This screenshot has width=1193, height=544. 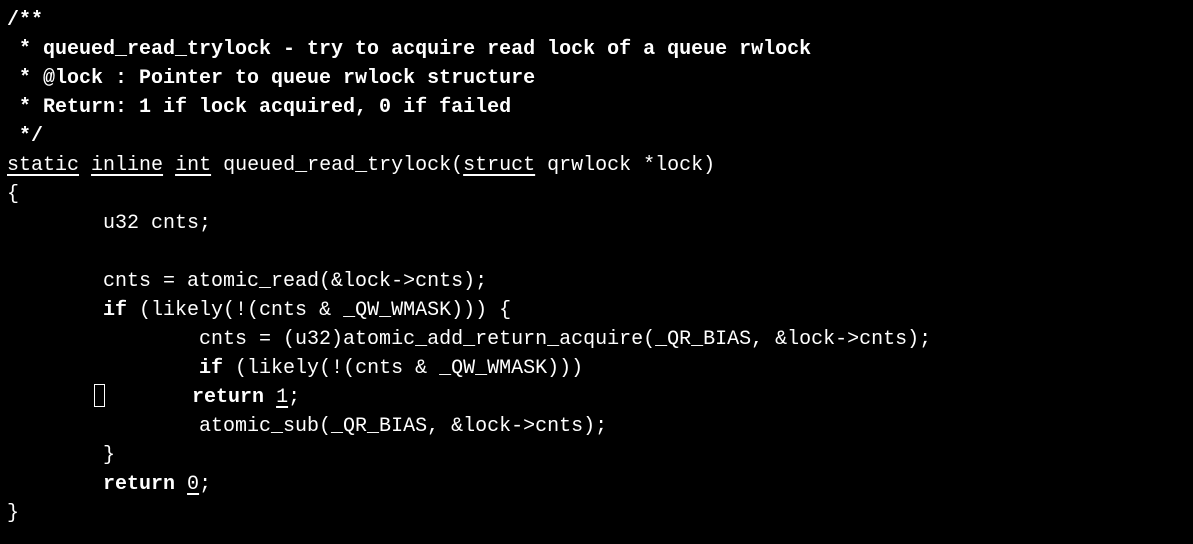 I want to click on code-comment: */, so click(x=25, y=136).